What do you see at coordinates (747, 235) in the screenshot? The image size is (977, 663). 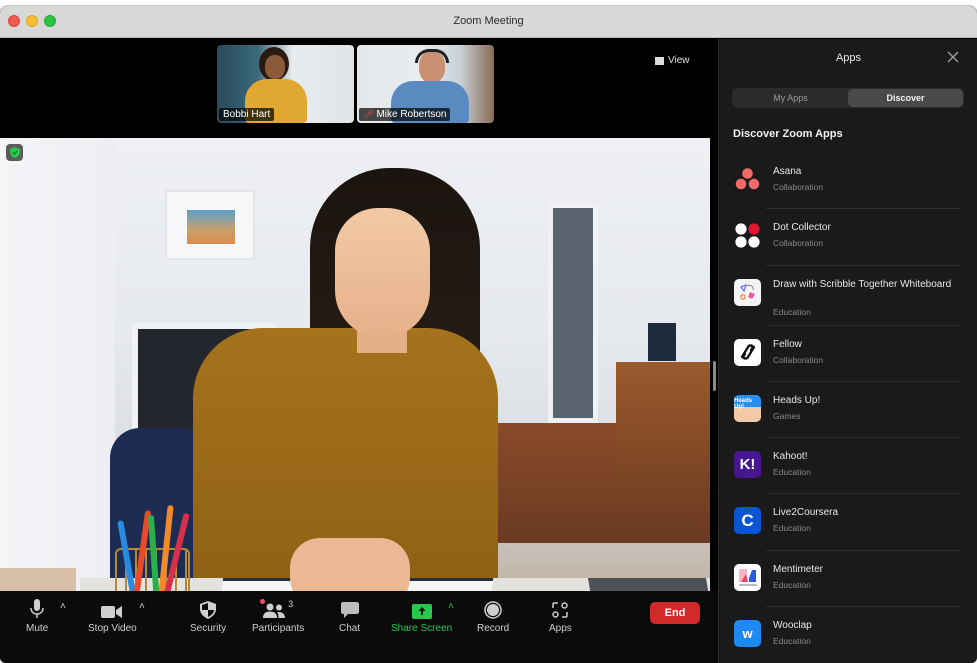 I see `dot-collector-icon` at bounding box center [747, 235].